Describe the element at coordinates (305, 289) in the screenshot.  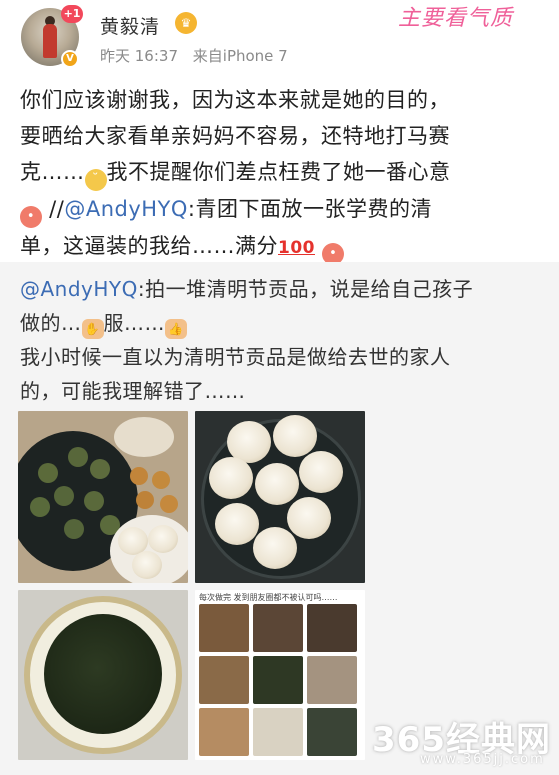
I see `repost-text-fragment: :拍一堆清明节贡品，说是给自己孩子` at that location.